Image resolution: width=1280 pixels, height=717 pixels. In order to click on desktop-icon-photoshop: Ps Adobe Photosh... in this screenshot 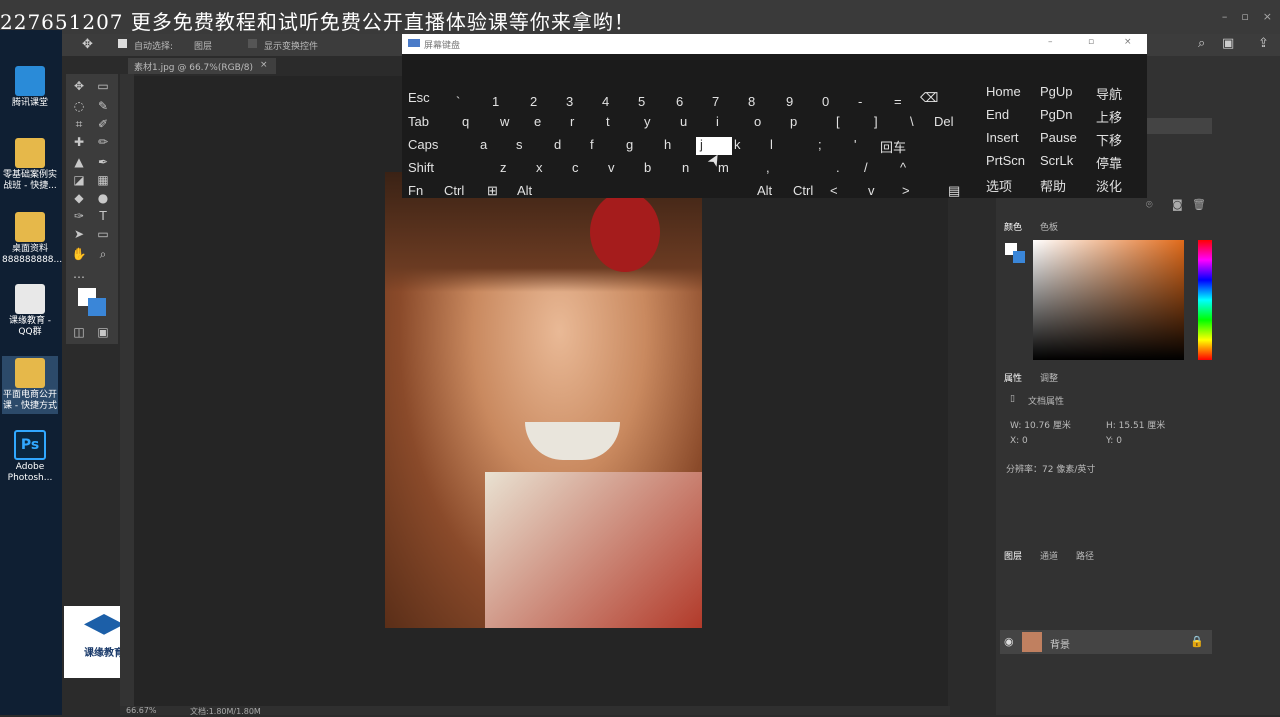, I will do `click(30, 457)`.